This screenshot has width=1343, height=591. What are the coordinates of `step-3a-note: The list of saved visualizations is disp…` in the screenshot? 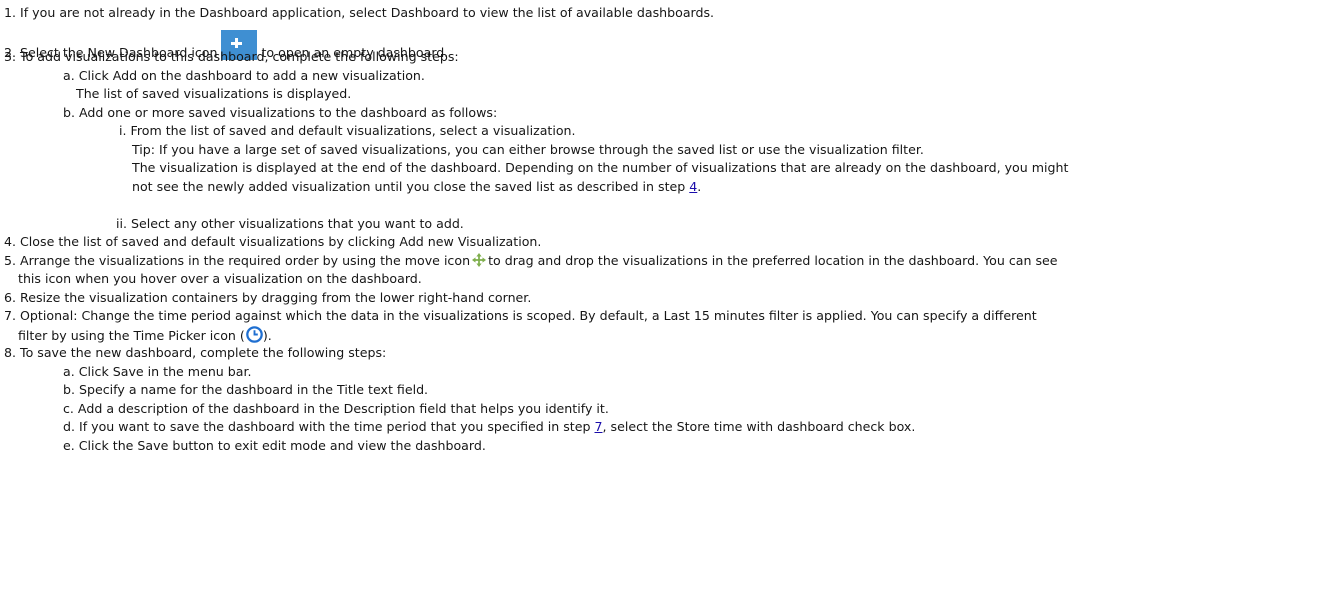 It's located at (214, 93).